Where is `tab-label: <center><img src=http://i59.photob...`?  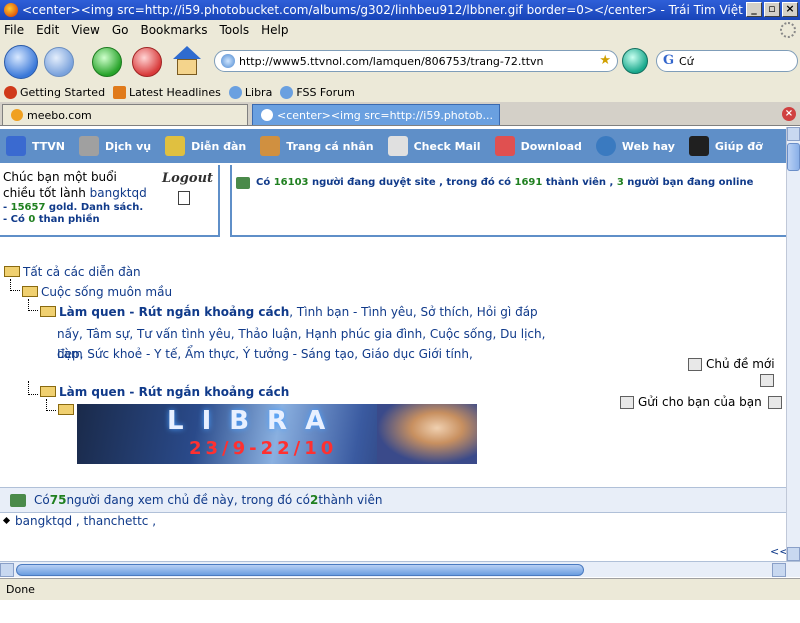
tab-label: <center><img src=http://i59.photob... is located at coordinates (385, 115).